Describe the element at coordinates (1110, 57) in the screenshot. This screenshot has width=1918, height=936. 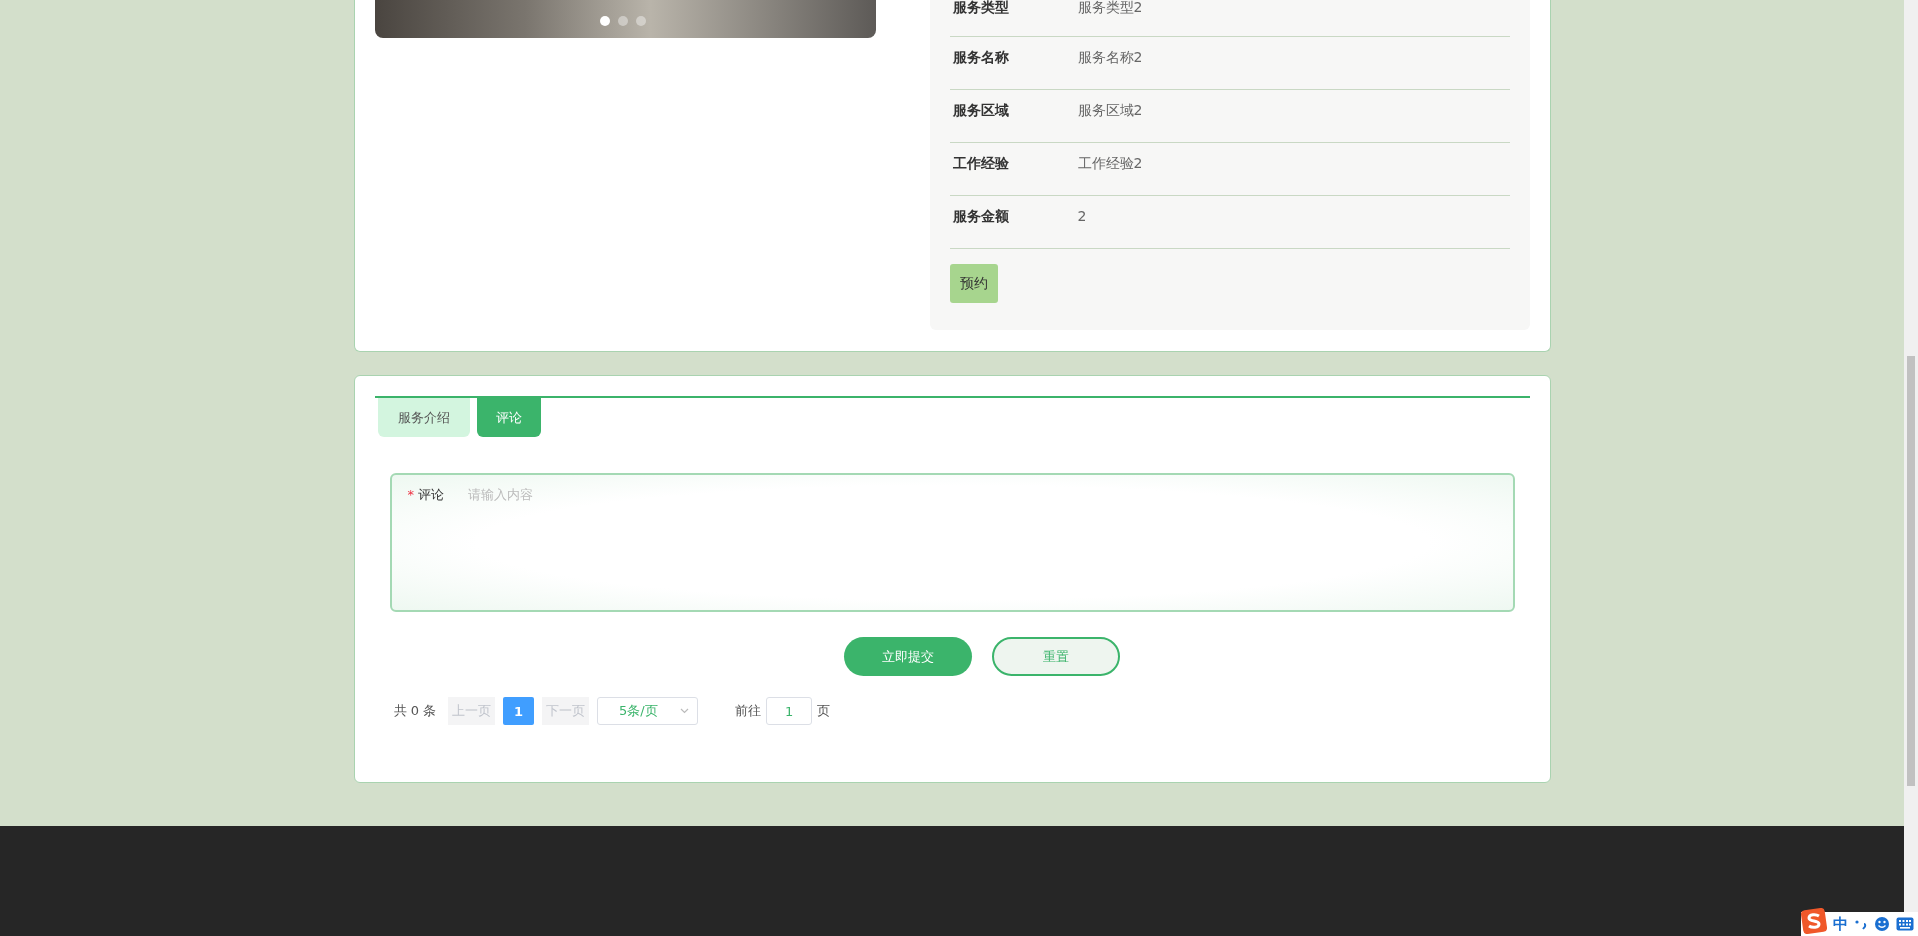
I see `field-value: 服务名称2` at that location.